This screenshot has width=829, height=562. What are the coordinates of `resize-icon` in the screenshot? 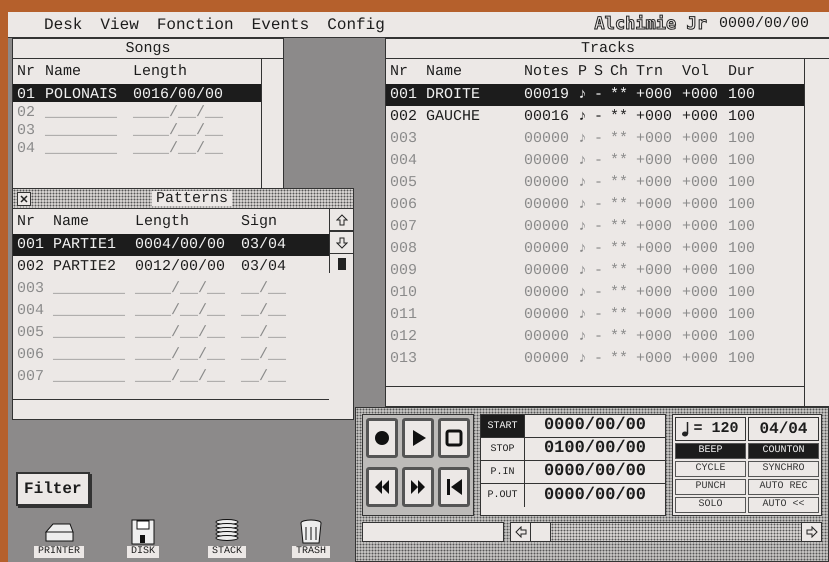 It's located at (341, 263).